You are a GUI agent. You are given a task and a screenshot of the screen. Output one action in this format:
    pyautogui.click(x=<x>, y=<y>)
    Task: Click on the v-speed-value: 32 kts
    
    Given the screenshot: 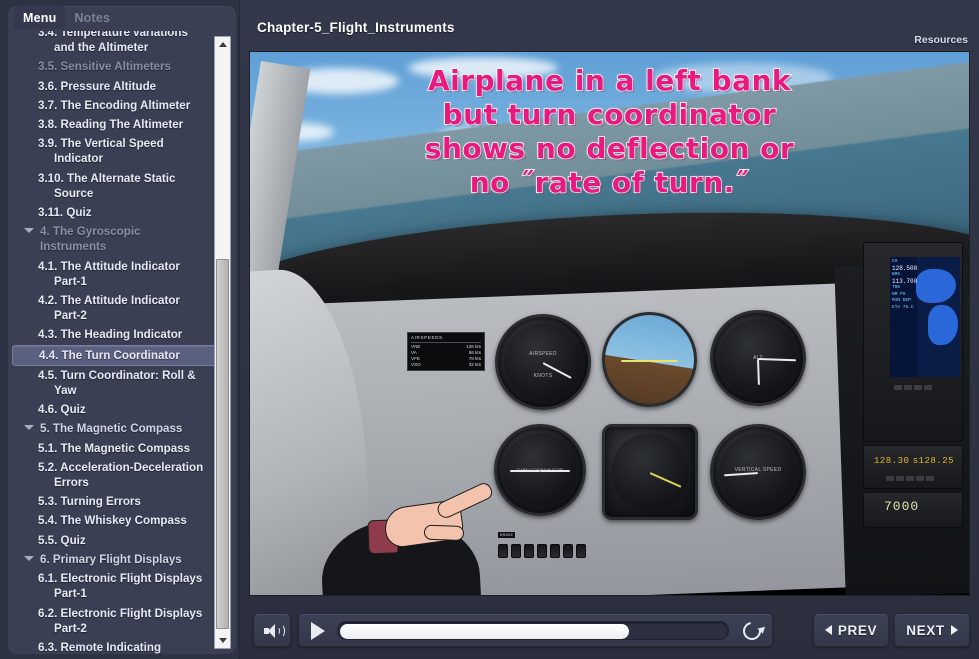 What is the action you would take?
    pyautogui.click(x=474, y=364)
    